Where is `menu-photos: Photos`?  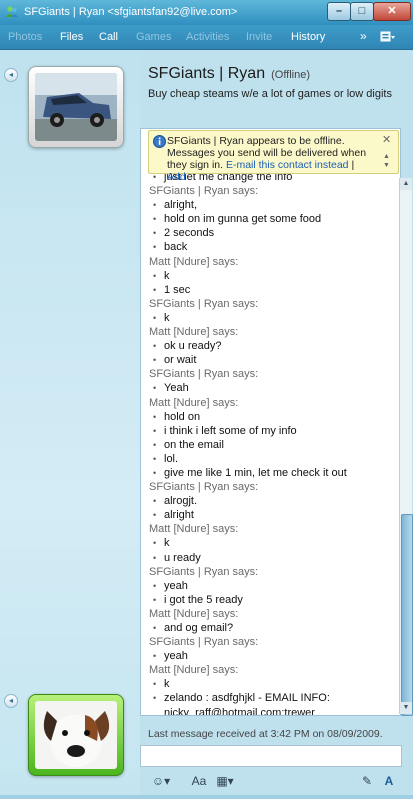 menu-photos: Photos is located at coordinates (25, 37).